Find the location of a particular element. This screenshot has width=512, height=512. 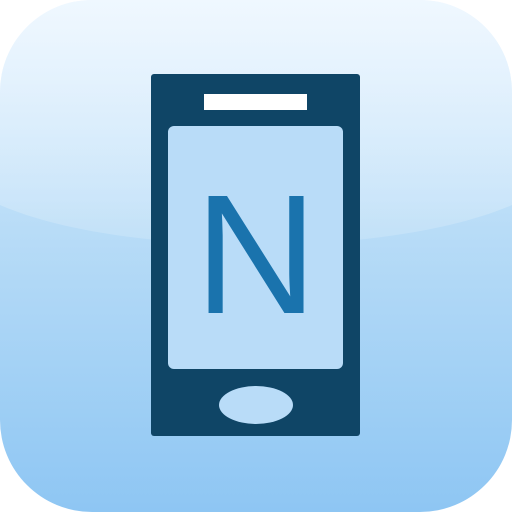

phone-home-button is located at coordinates (256, 405).